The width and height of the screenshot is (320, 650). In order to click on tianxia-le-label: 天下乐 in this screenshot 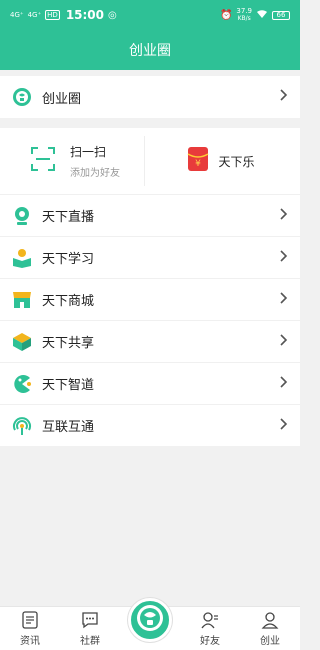, I will do `click(236, 161)`.